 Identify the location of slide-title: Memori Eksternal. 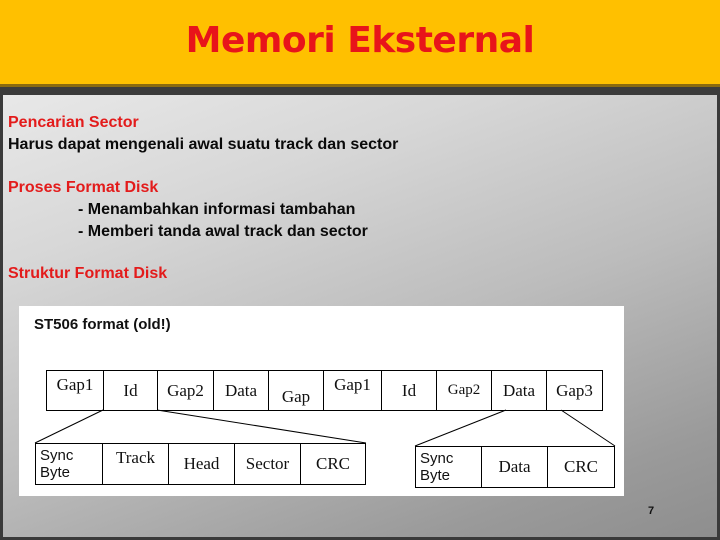
(360, 40).